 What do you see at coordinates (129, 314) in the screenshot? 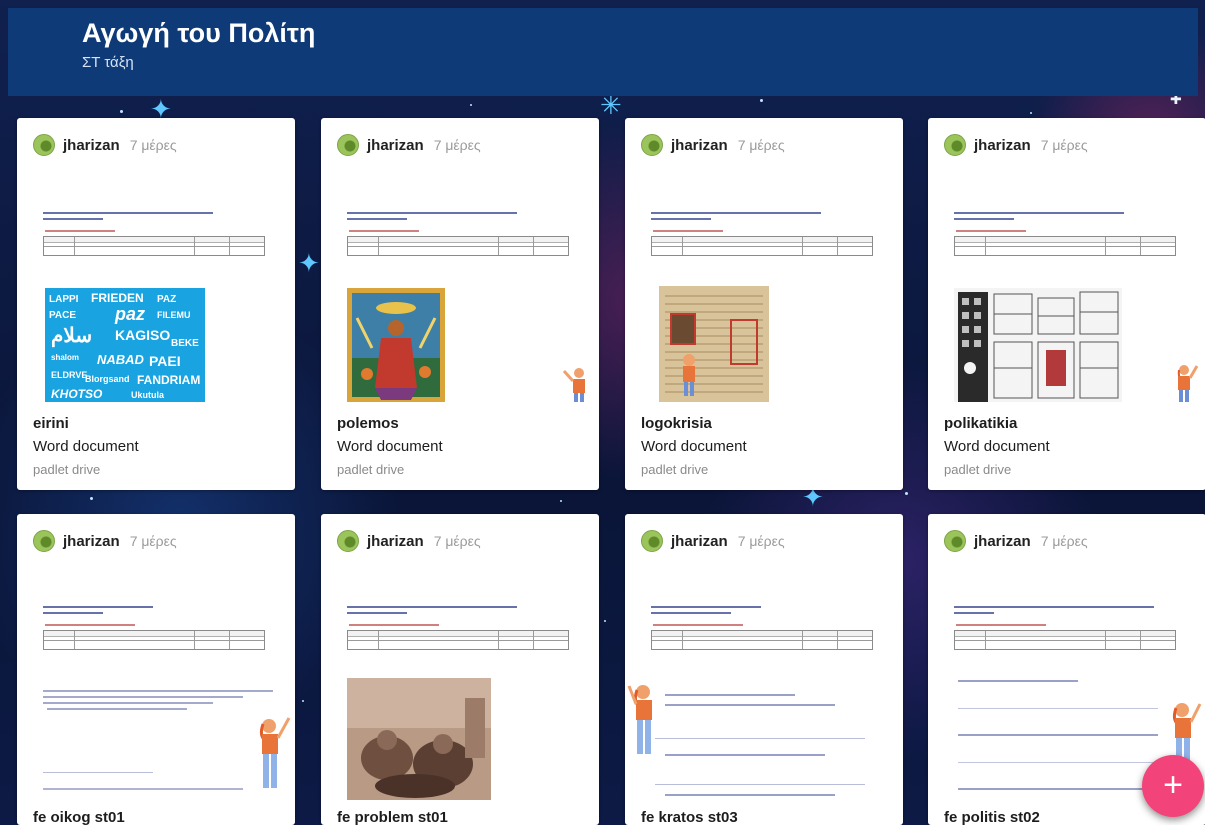
I see `svg-text: paz` at bounding box center [129, 314].